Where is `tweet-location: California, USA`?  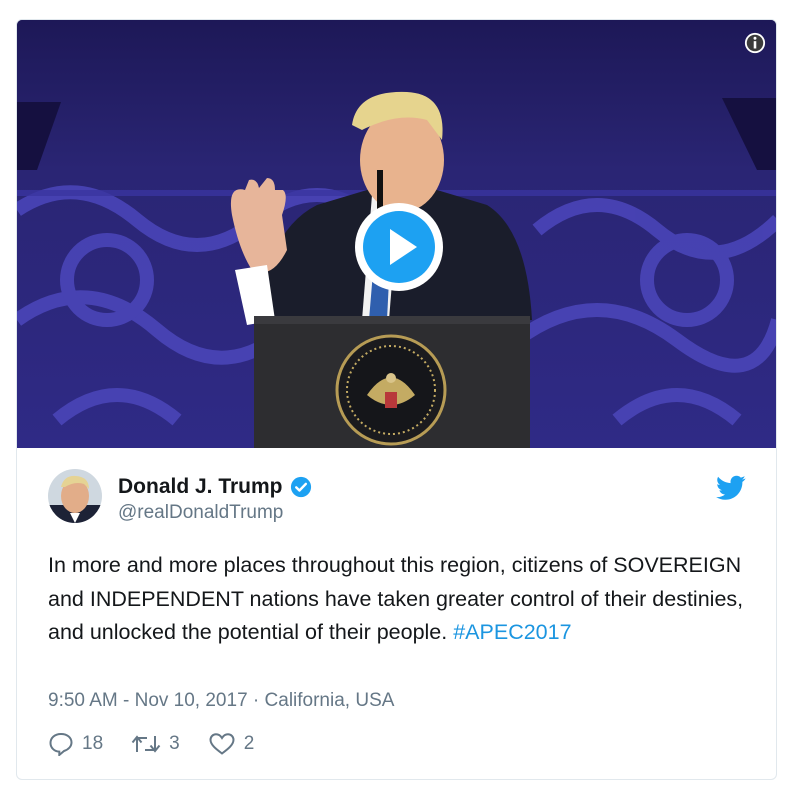
tweet-location: California, USA is located at coordinates (330, 700).